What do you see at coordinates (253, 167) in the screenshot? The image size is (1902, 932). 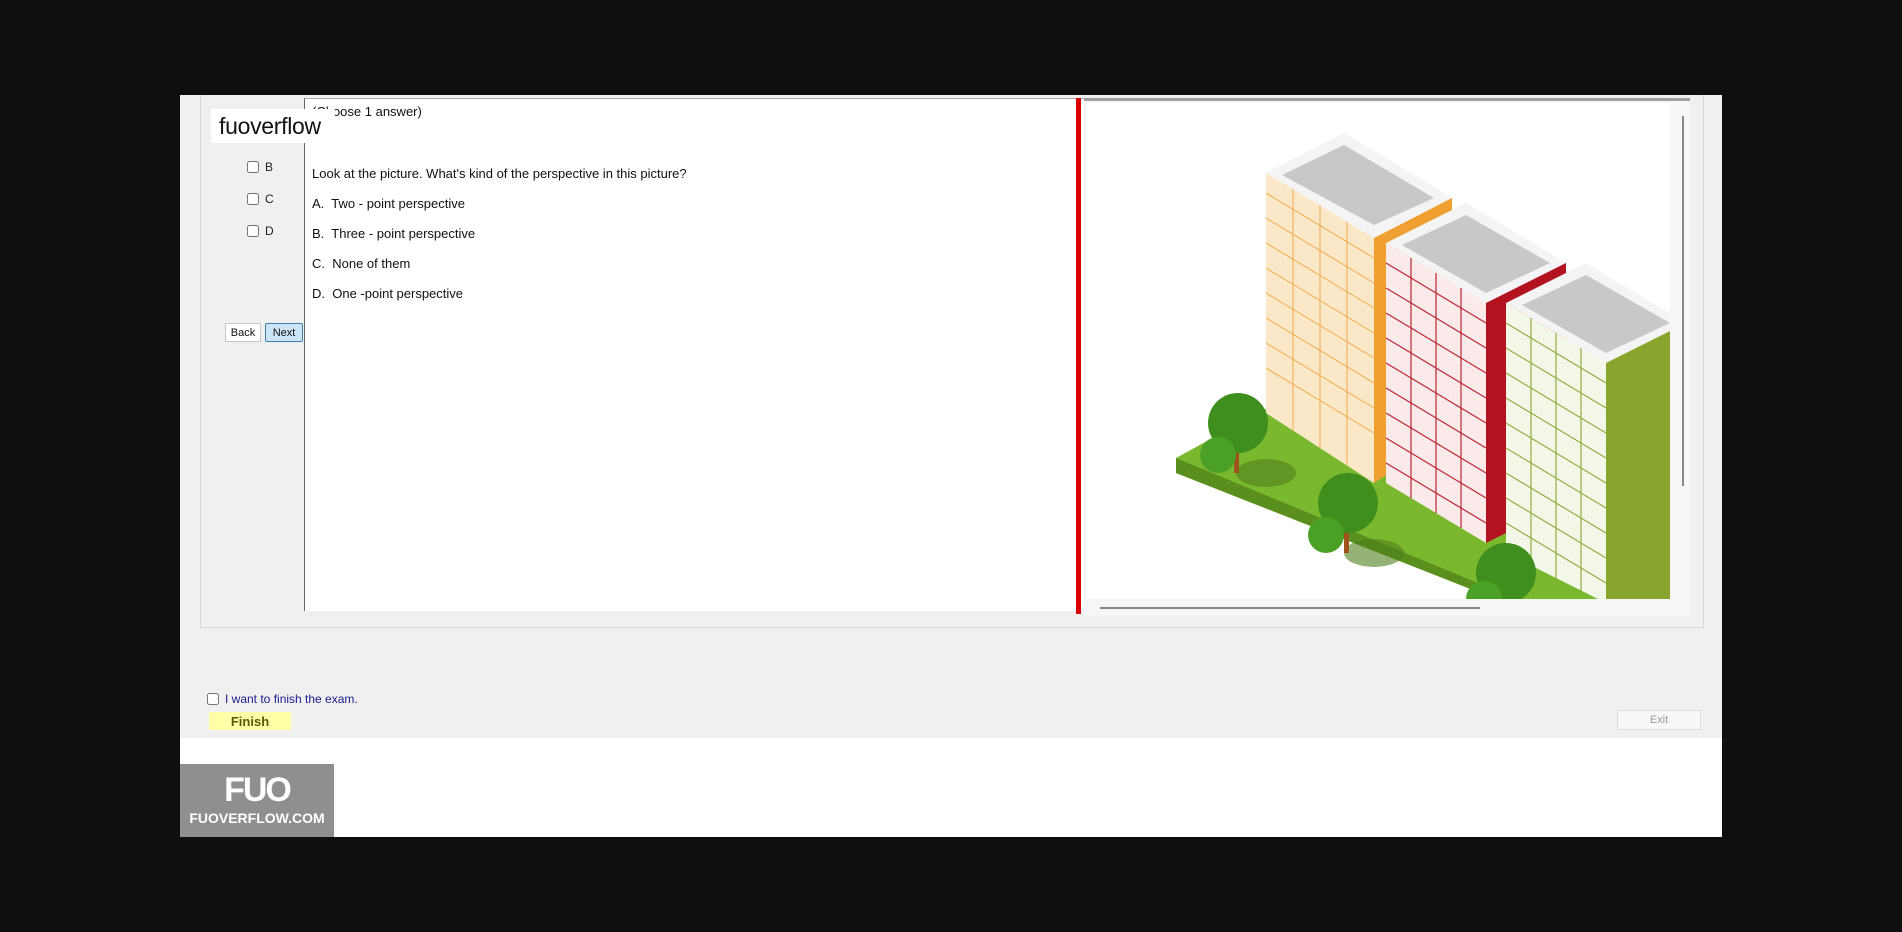 I see `answer-checkbox-b` at bounding box center [253, 167].